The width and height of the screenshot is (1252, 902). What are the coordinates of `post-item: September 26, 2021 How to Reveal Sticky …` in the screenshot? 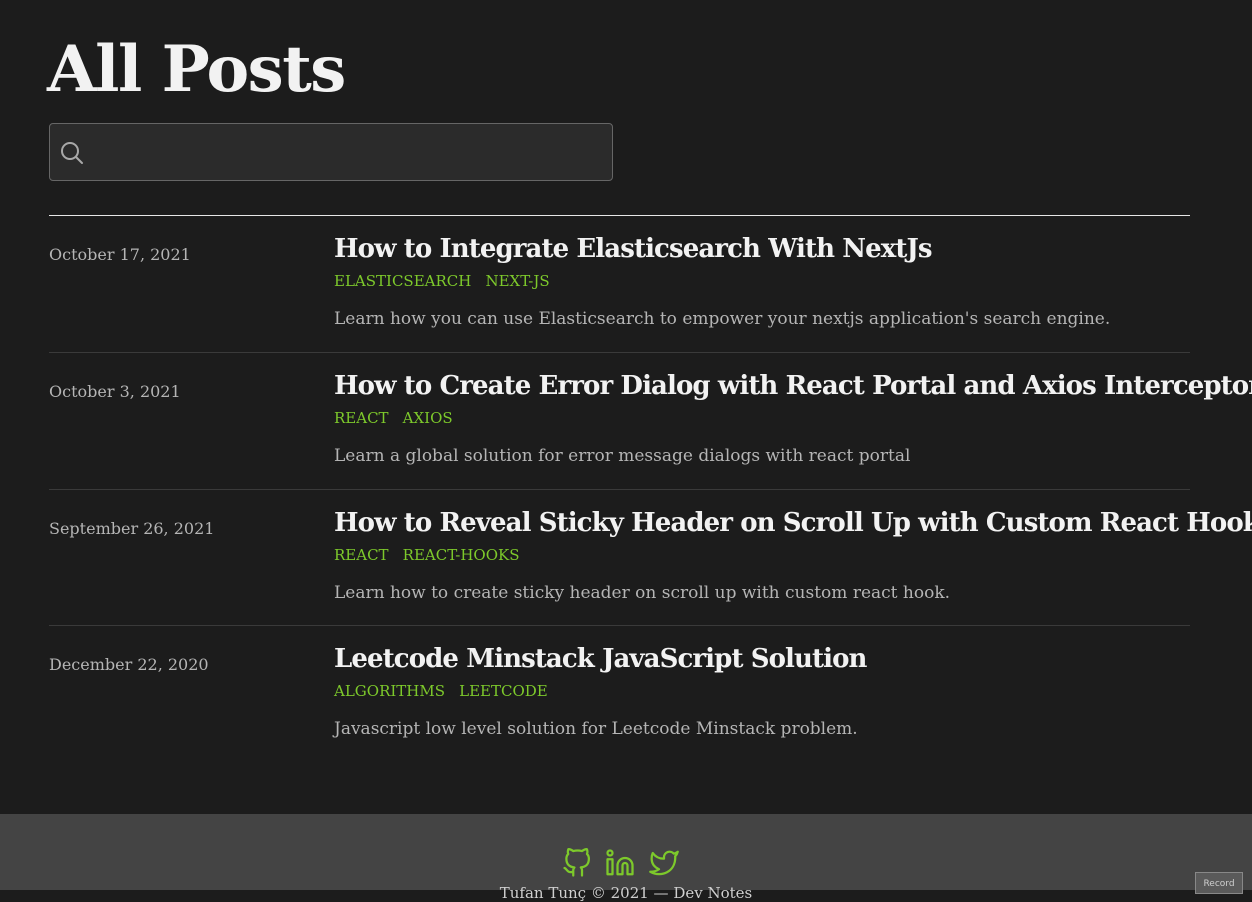 It's located at (650, 557).